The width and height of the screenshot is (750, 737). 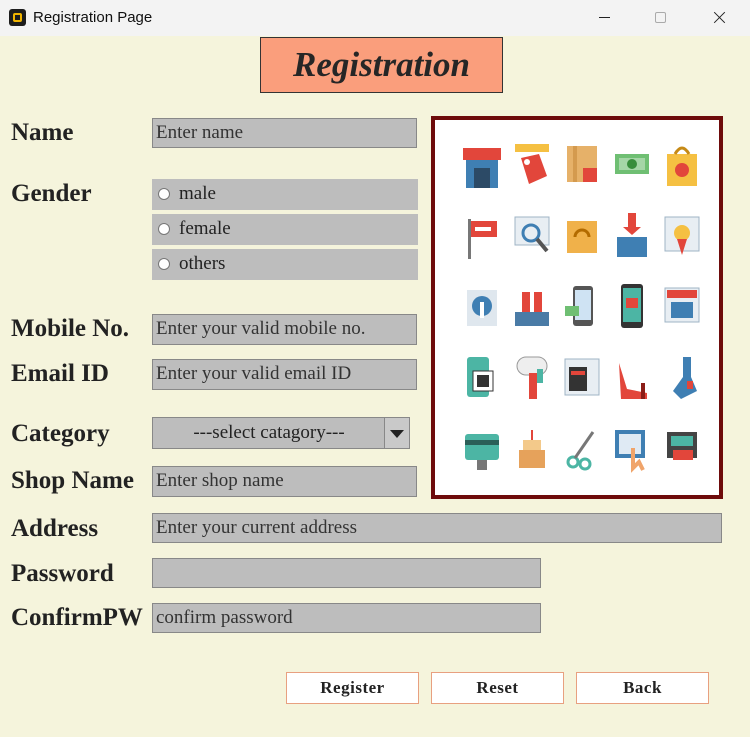 What do you see at coordinates (482, 166) in the screenshot?
I see `storefront-icon` at bounding box center [482, 166].